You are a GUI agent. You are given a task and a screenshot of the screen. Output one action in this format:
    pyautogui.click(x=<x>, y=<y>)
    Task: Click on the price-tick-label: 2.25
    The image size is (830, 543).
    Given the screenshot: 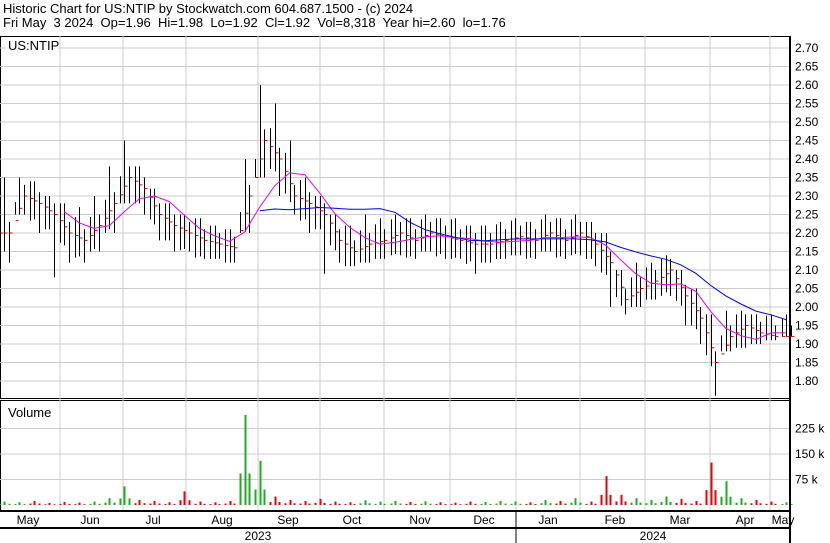 What is the action you would take?
    pyautogui.click(x=807, y=215)
    